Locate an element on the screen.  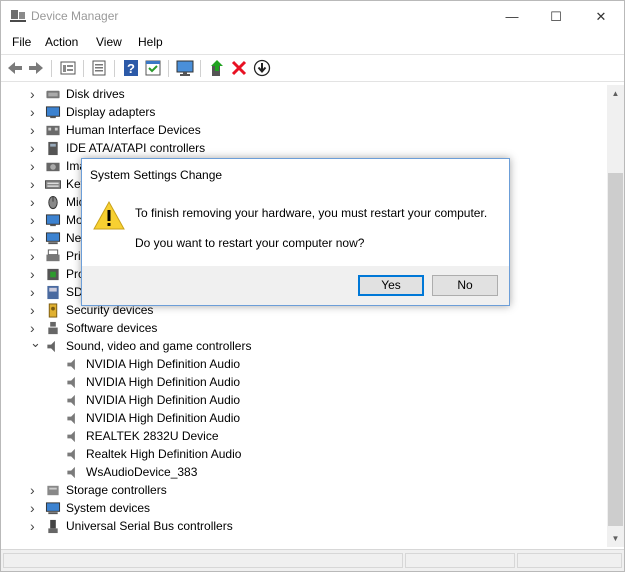
vertical-scrollbar: ▲ ▼ is located at coordinates (615, 316).